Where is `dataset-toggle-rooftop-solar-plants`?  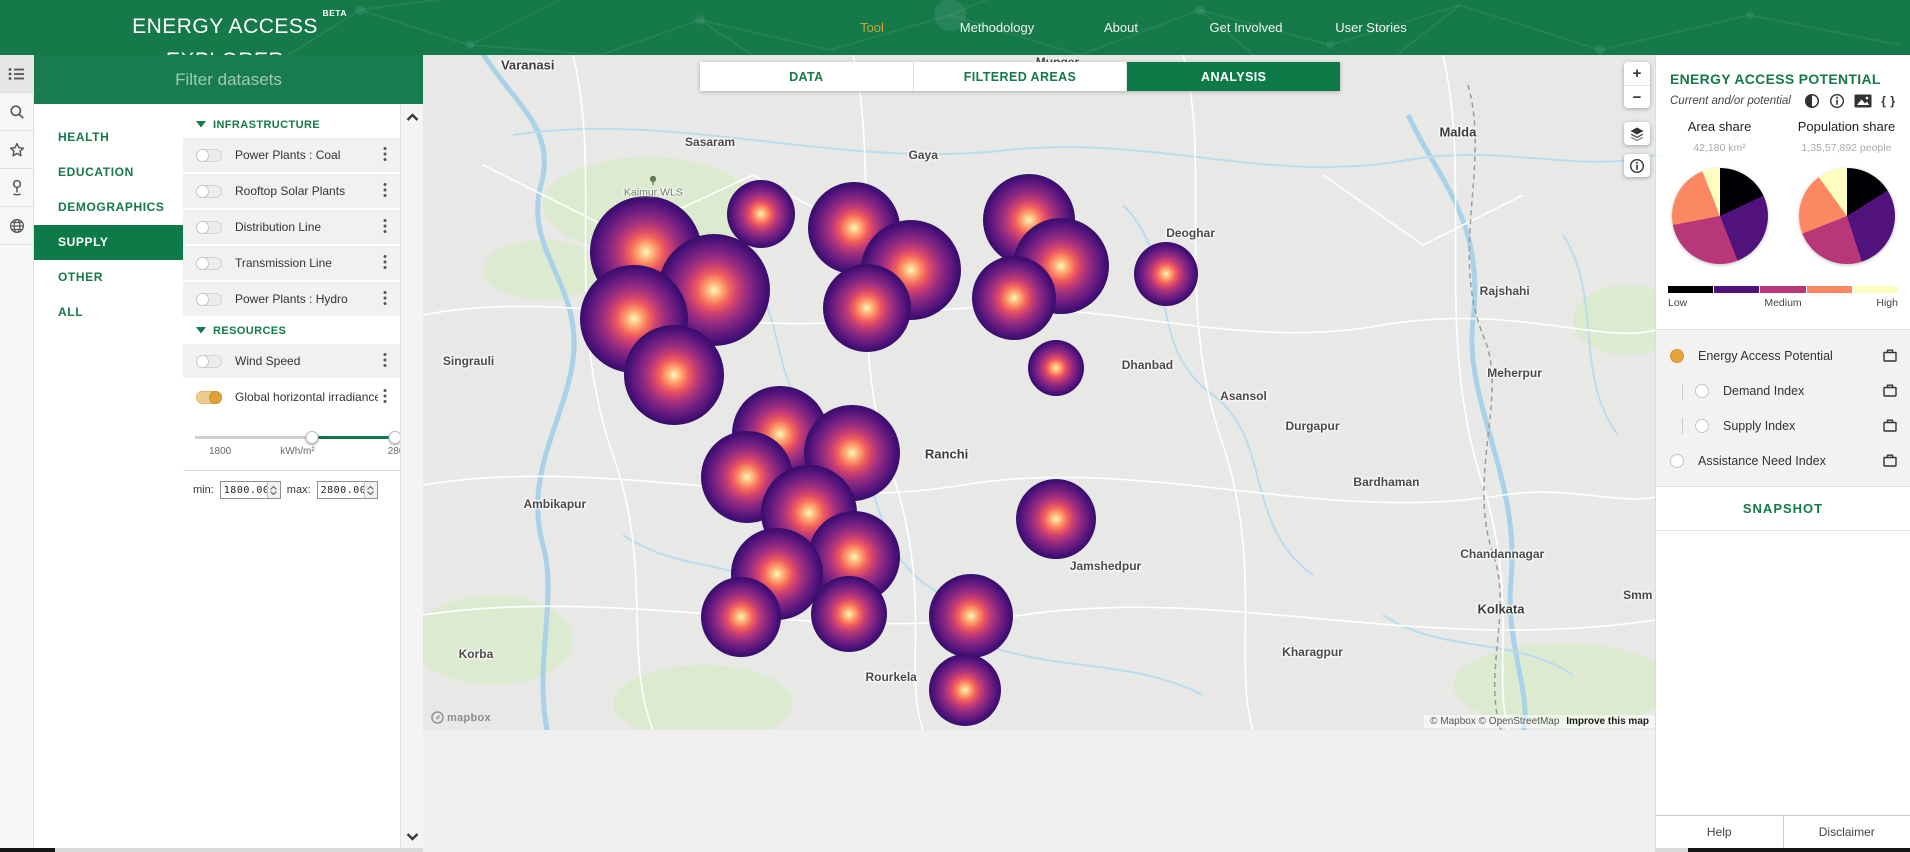
dataset-toggle-rooftop-solar-plants is located at coordinates (209, 191).